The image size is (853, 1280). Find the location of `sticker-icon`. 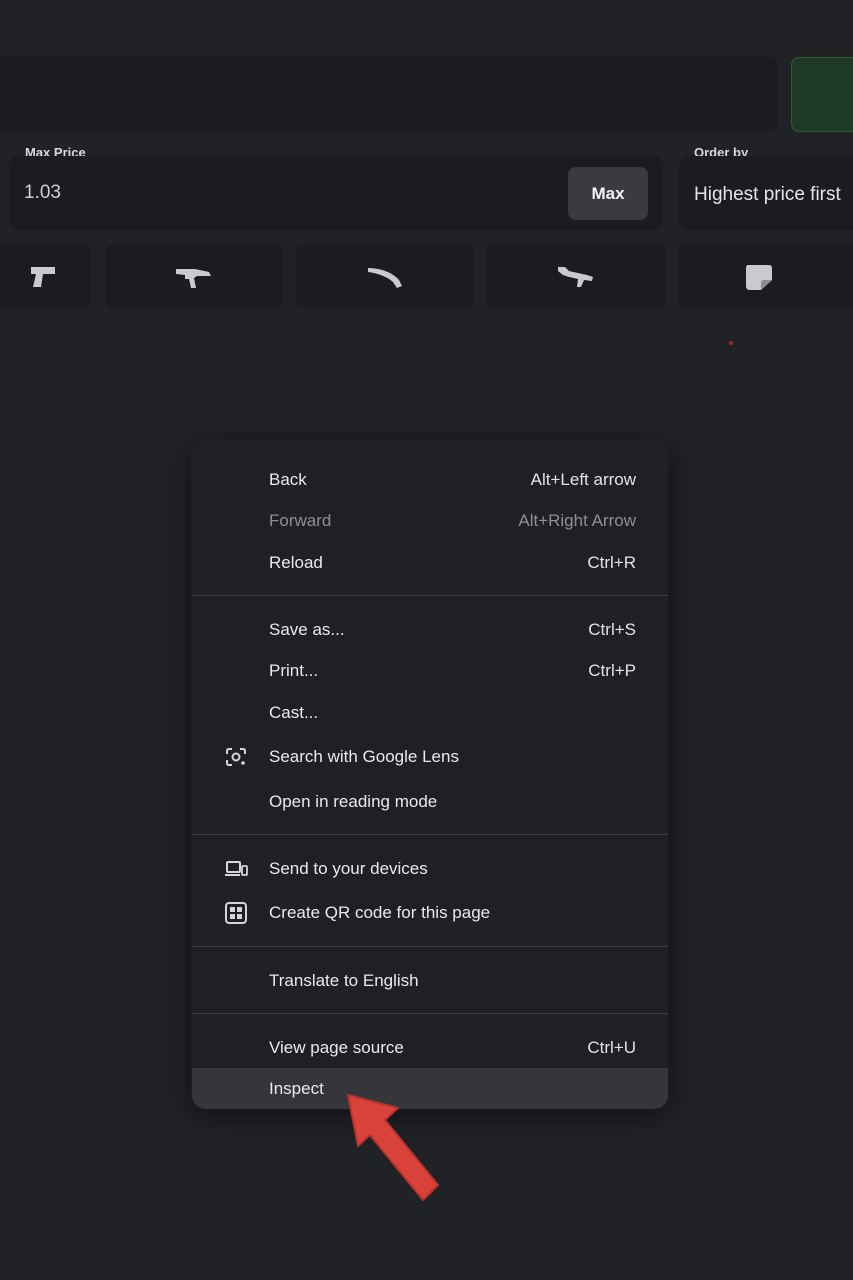

sticker-icon is located at coordinates (759, 277).